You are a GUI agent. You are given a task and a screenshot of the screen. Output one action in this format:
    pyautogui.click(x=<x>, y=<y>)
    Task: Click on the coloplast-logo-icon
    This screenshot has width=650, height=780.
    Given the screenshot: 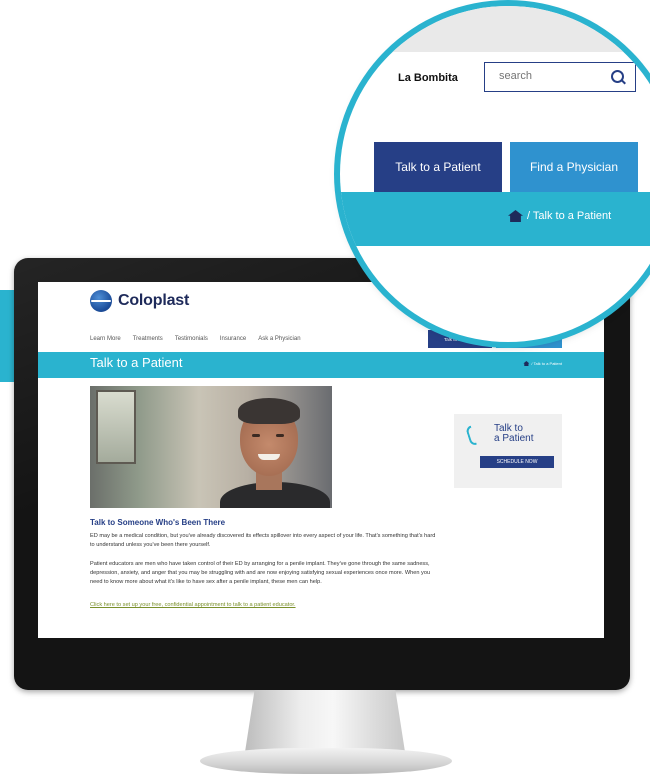 What is the action you would take?
    pyautogui.click(x=101, y=301)
    